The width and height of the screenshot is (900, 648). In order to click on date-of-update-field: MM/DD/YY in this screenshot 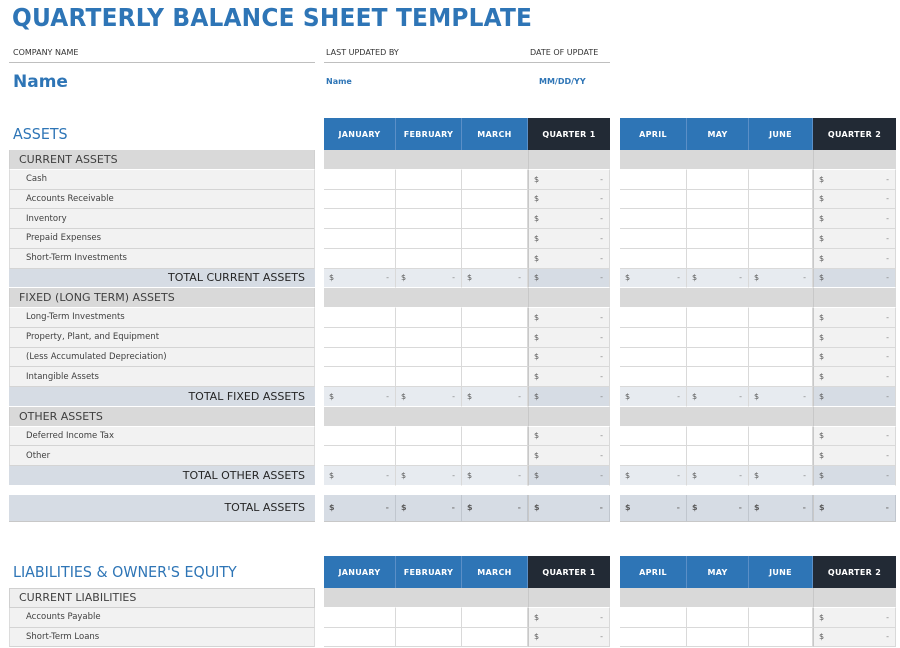, I will do `click(562, 81)`.